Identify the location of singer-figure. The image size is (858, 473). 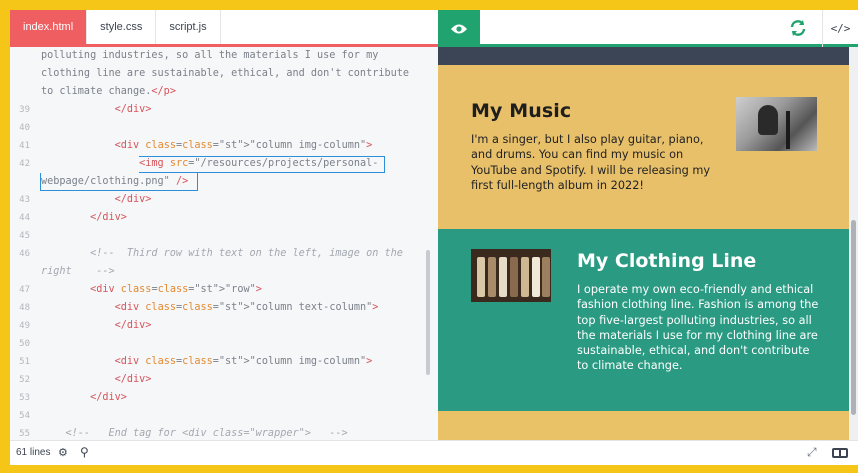
(768, 120).